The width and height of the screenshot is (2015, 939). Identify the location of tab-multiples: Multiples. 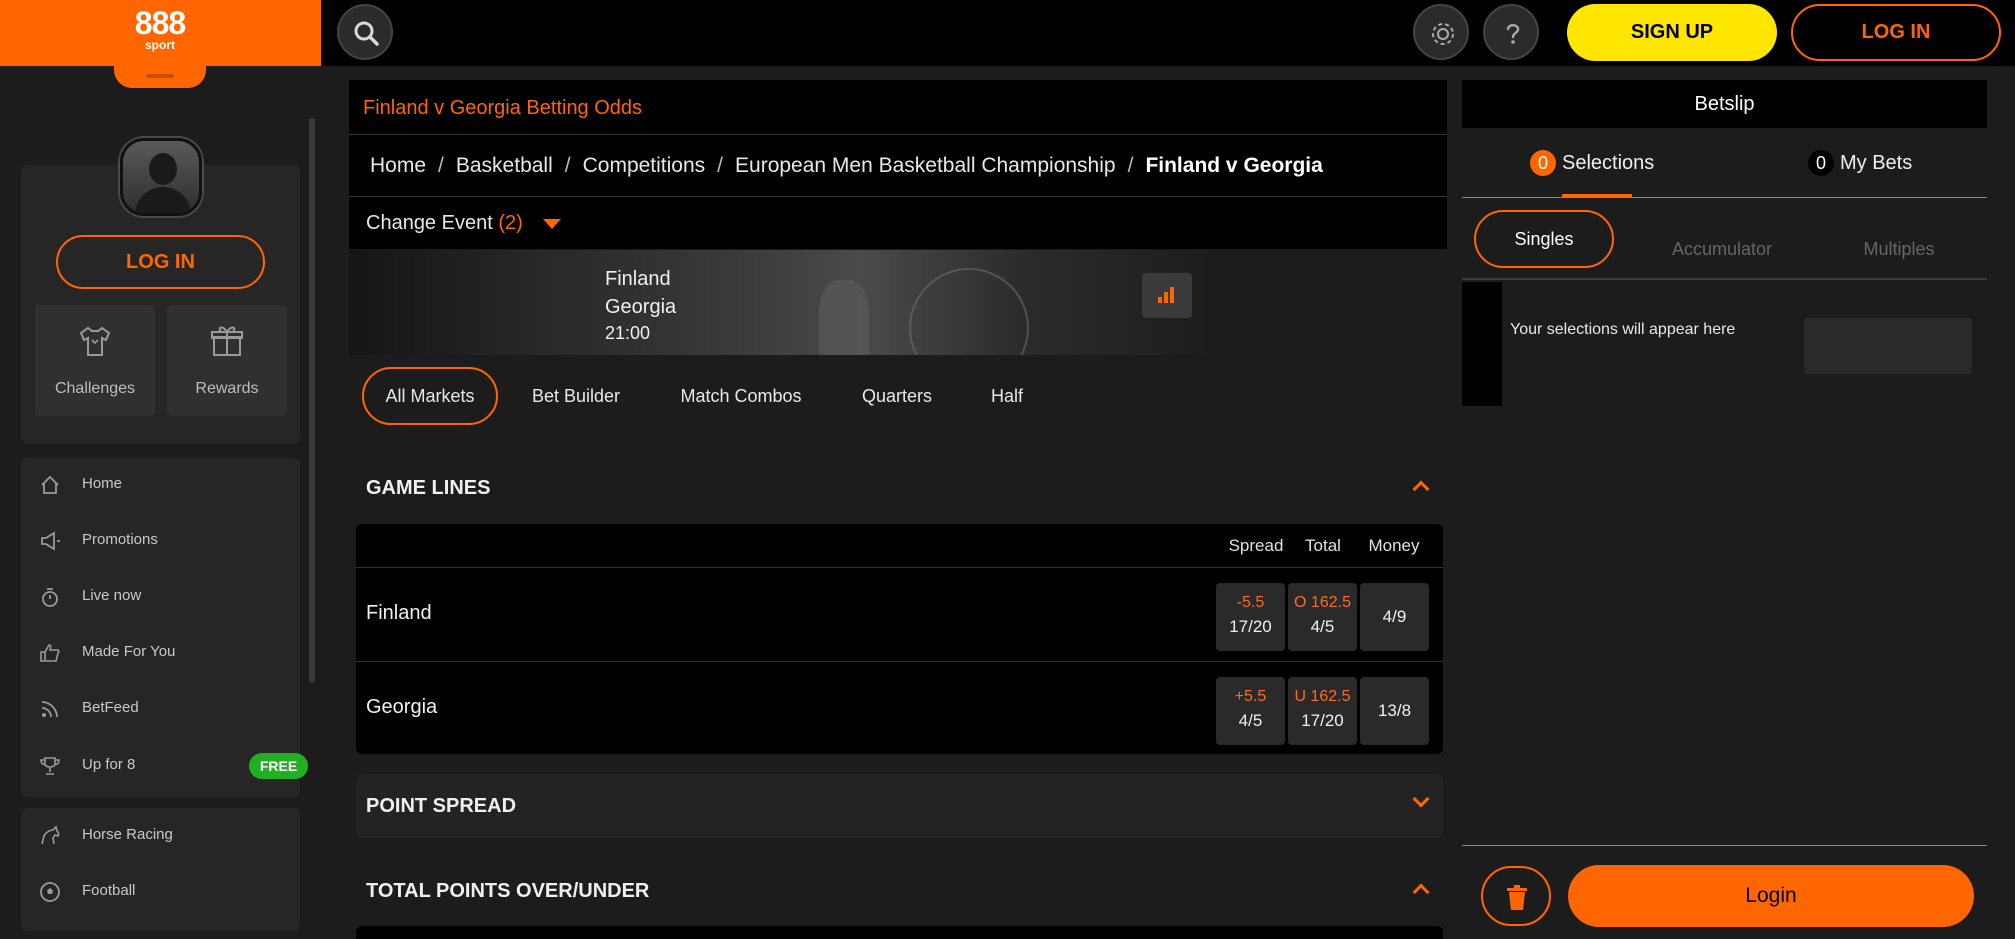
(1899, 249).